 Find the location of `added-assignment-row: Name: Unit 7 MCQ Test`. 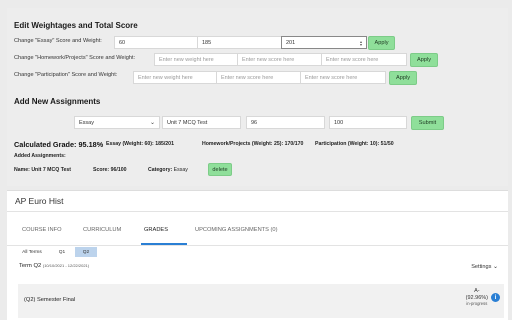

added-assignment-row: Name: Unit 7 MCQ Test is located at coordinates (42, 170).